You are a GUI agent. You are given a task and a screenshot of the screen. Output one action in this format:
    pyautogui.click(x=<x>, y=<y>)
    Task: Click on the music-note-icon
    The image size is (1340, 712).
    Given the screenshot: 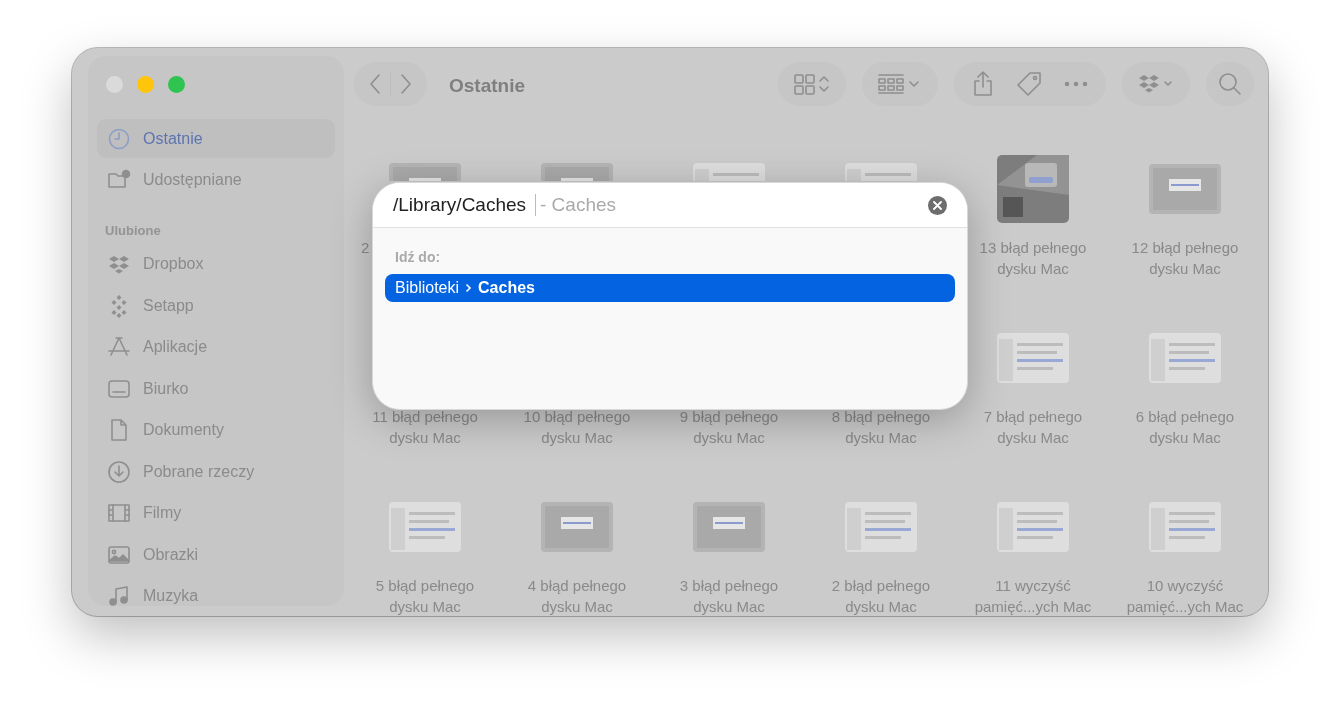 What is the action you would take?
    pyautogui.click(x=119, y=596)
    